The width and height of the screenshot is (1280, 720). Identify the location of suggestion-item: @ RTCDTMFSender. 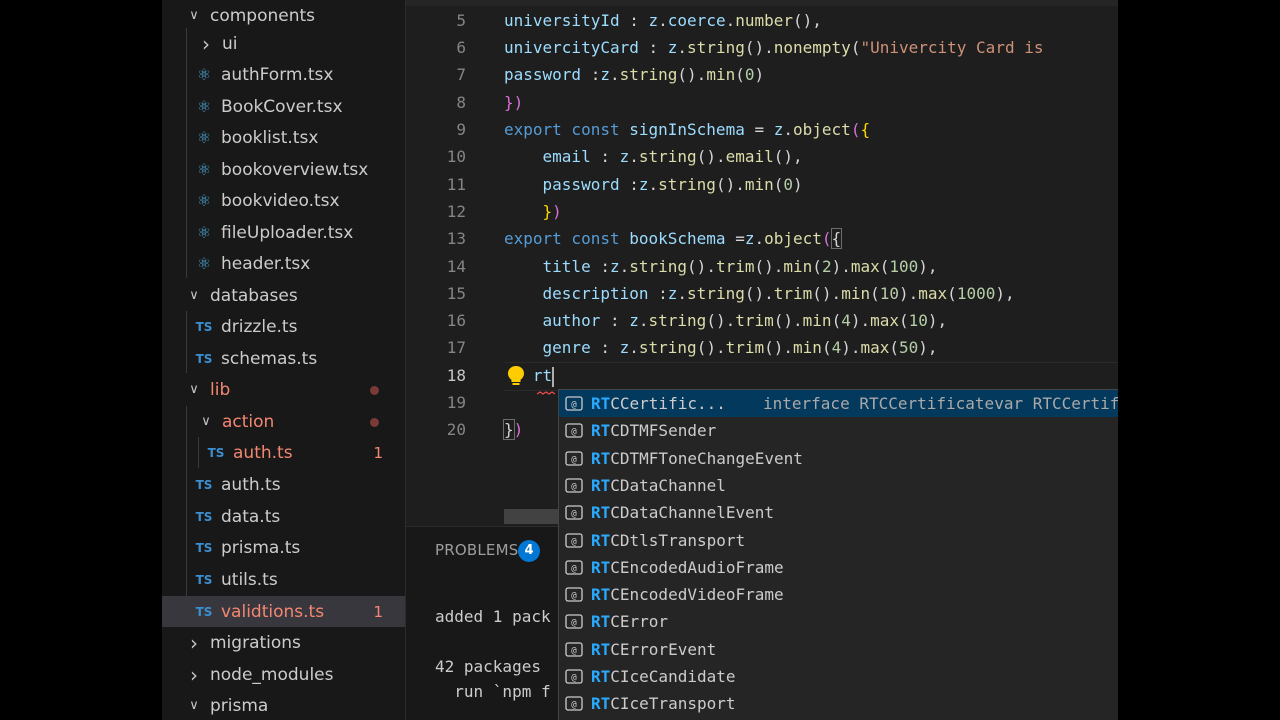
(838, 430).